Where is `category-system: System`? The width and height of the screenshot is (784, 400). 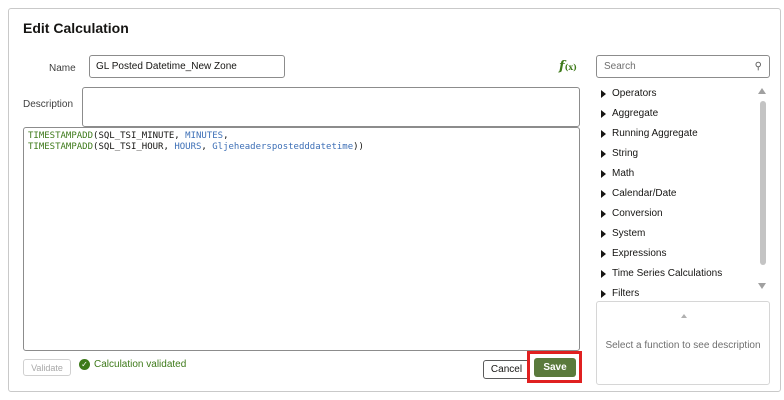 category-system: System is located at coordinates (623, 233).